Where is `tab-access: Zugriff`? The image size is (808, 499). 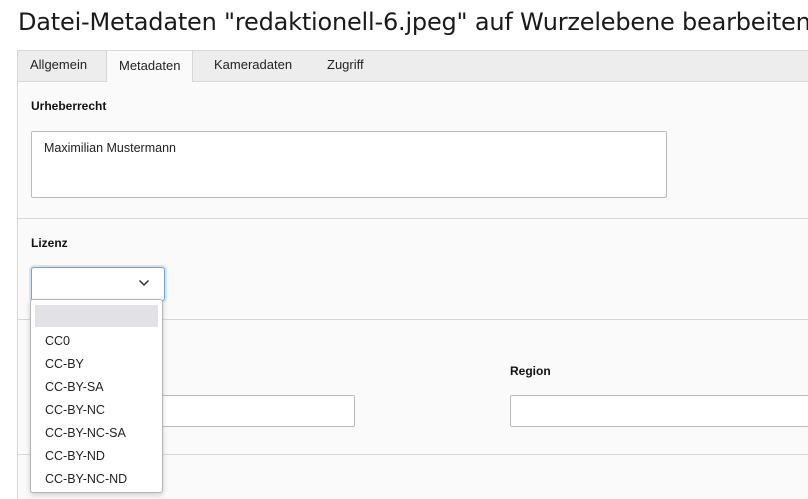 tab-access: Zugriff is located at coordinates (345, 66).